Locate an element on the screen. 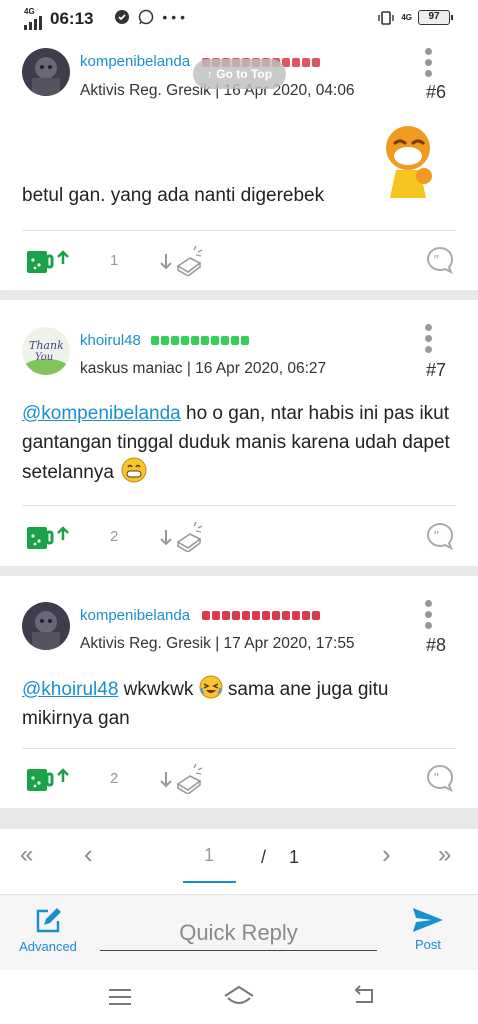  post-label: Post is located at coordinates (427, 944).